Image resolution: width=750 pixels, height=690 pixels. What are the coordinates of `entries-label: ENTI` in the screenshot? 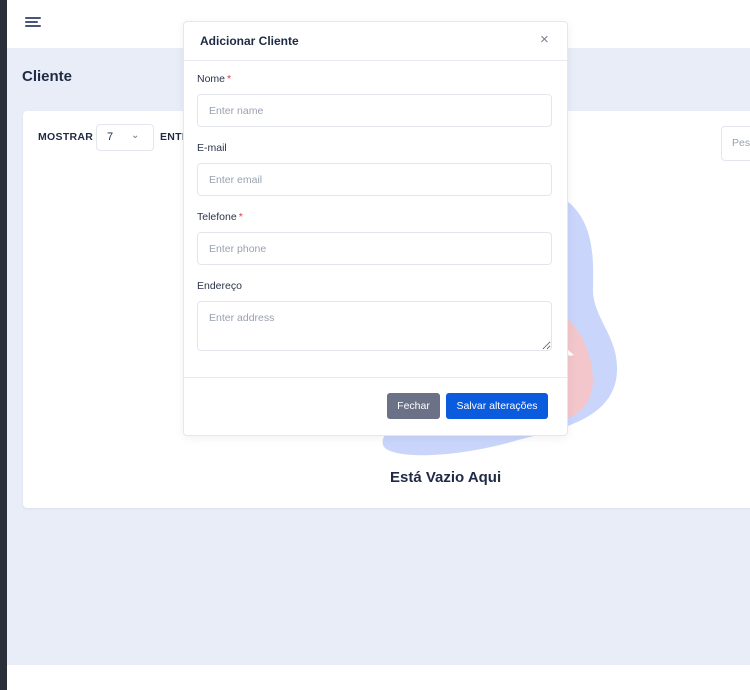 It's located at (173, 137).